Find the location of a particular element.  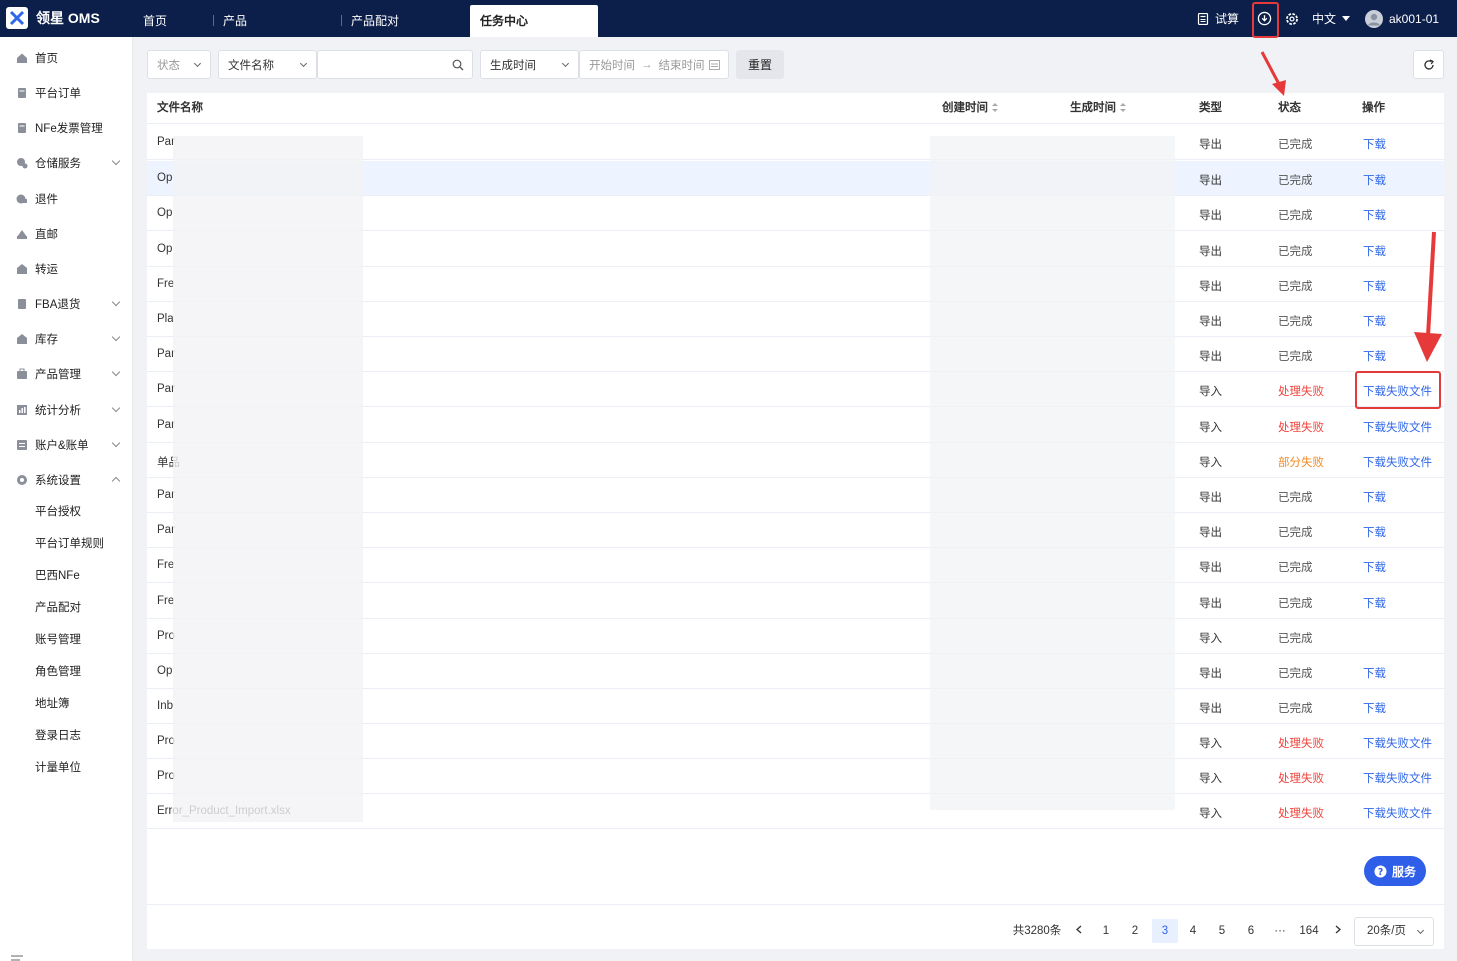

annotation-overlay is located at coordinates (1351, 206).